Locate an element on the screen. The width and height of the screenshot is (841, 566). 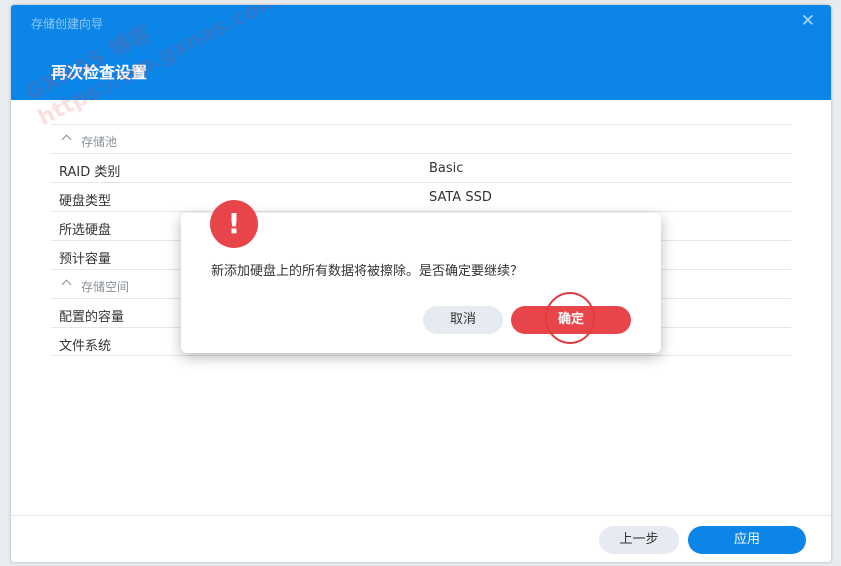
dialog-message: 新添加硬盘上的所有数据将被擦除。是否确定要继续？ is located at coordinates (367, 271).